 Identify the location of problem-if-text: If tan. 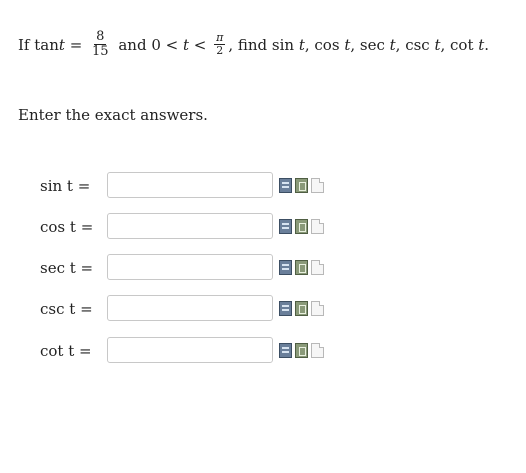
(38, 44).